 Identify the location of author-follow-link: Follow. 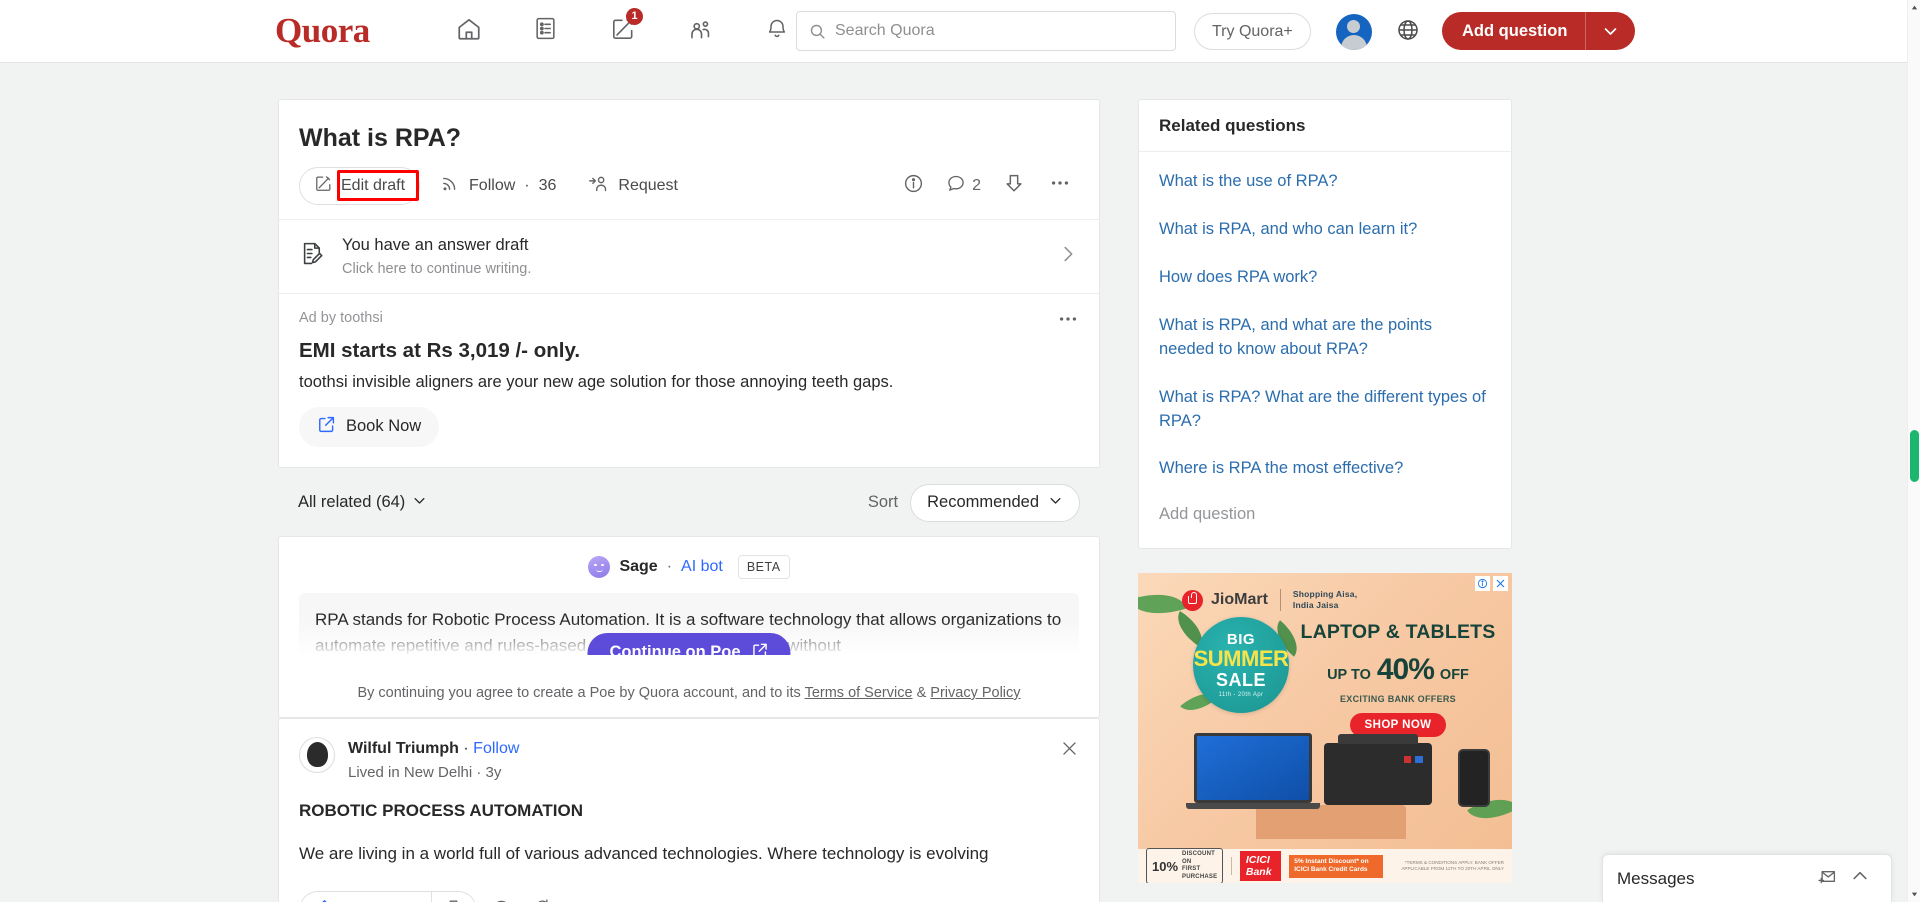
(496, 748).